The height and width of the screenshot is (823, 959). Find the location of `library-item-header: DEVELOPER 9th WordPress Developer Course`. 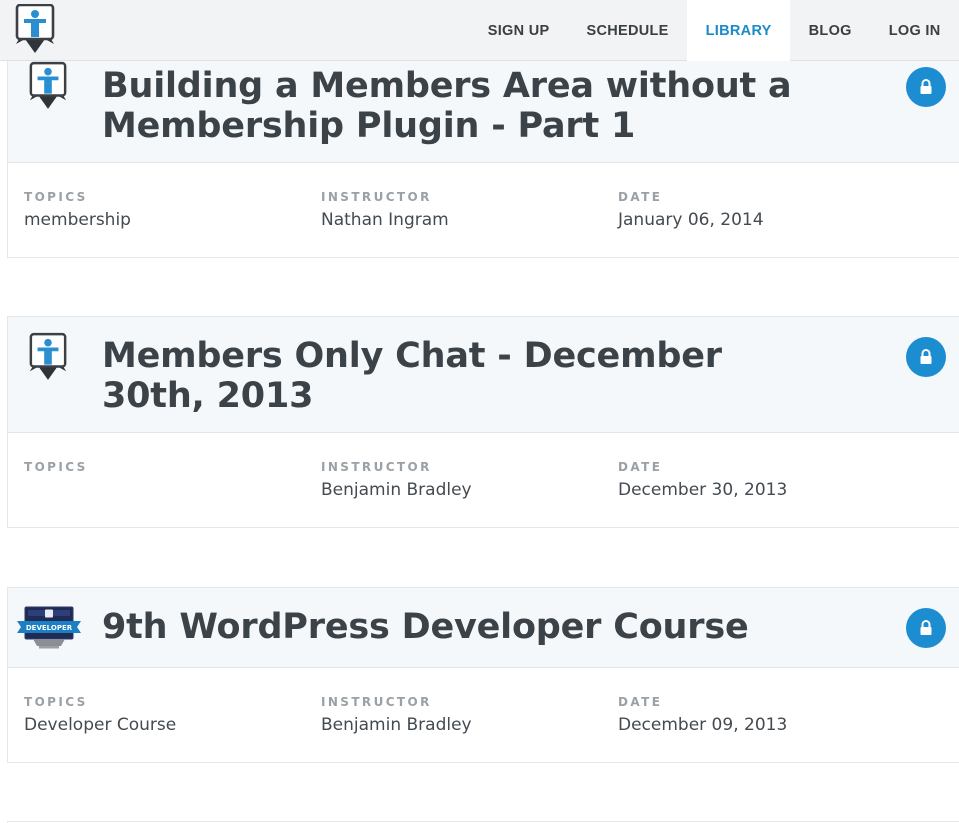

library-item-header: DEVELOPER 9th WordPress Developer Course is located at coordinates (483, 628).